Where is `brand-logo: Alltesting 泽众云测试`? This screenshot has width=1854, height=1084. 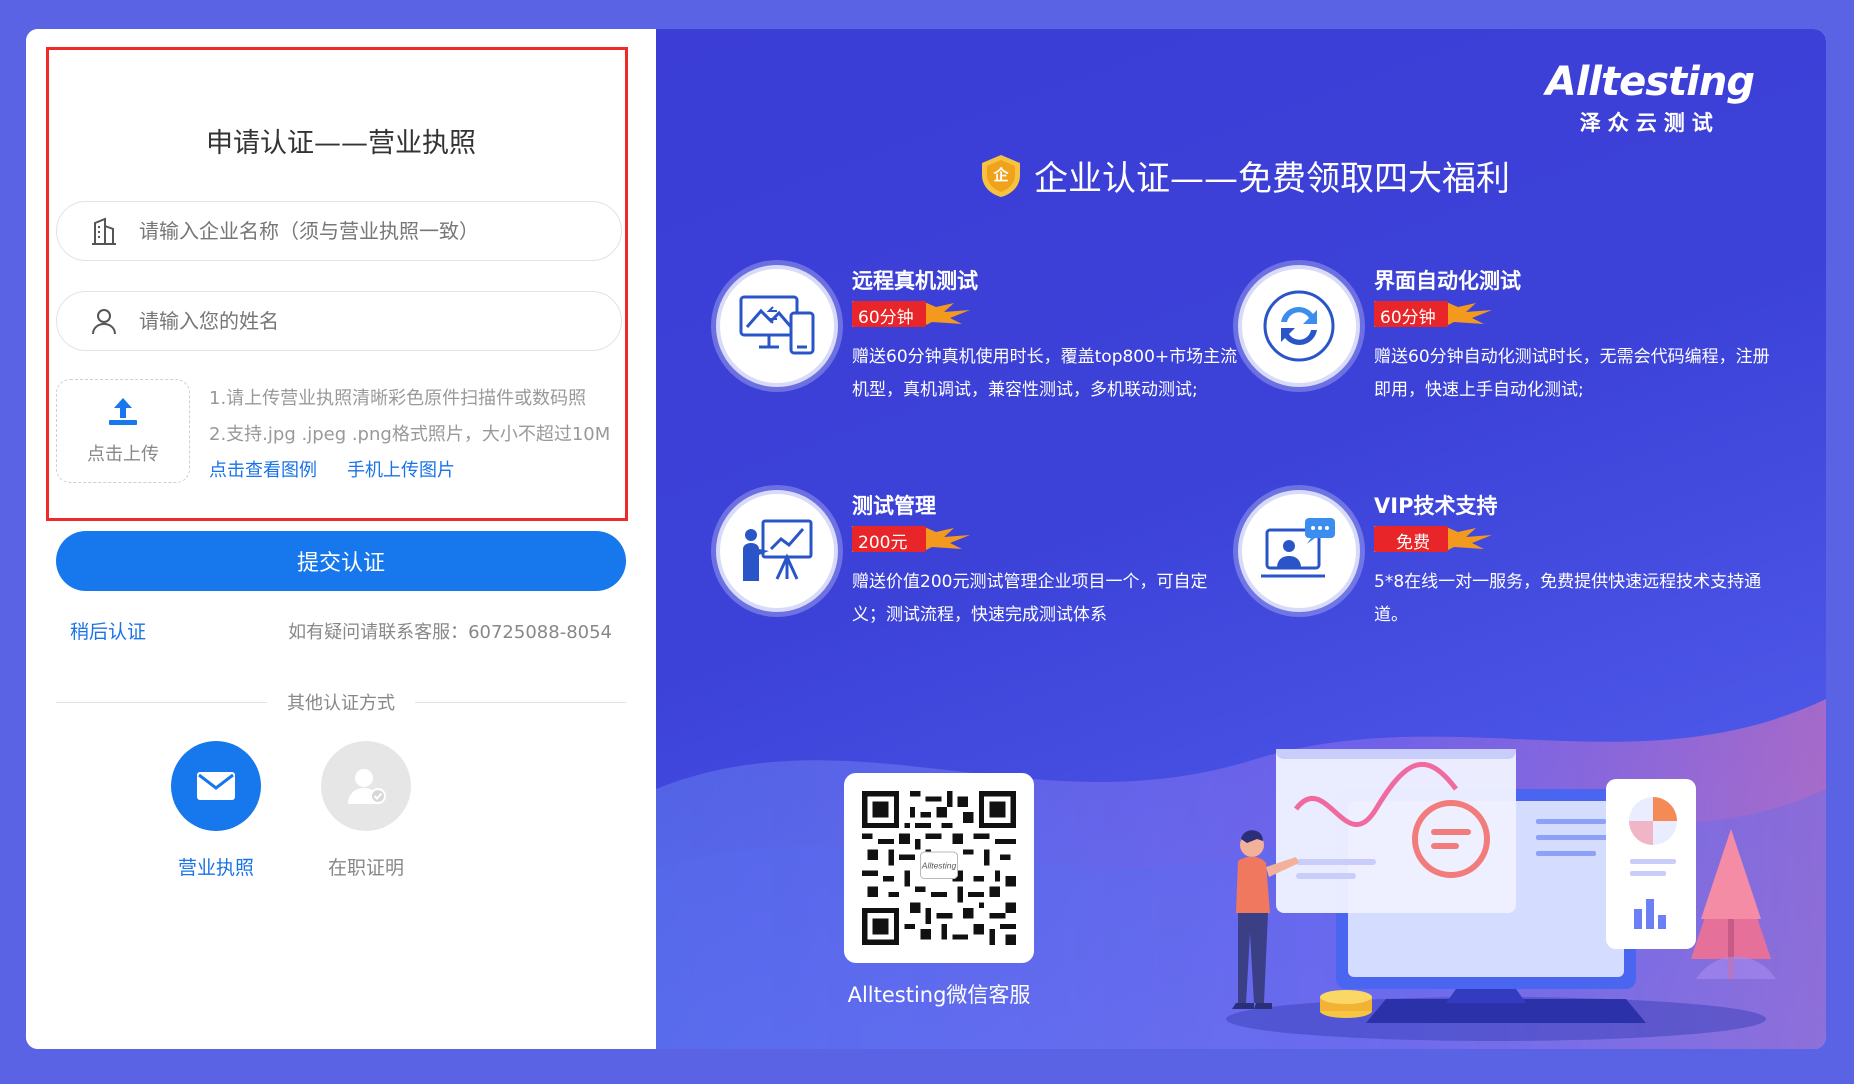 brand-logo: Alltesting 泽众云测试 is located at coordinates (1650, 98).